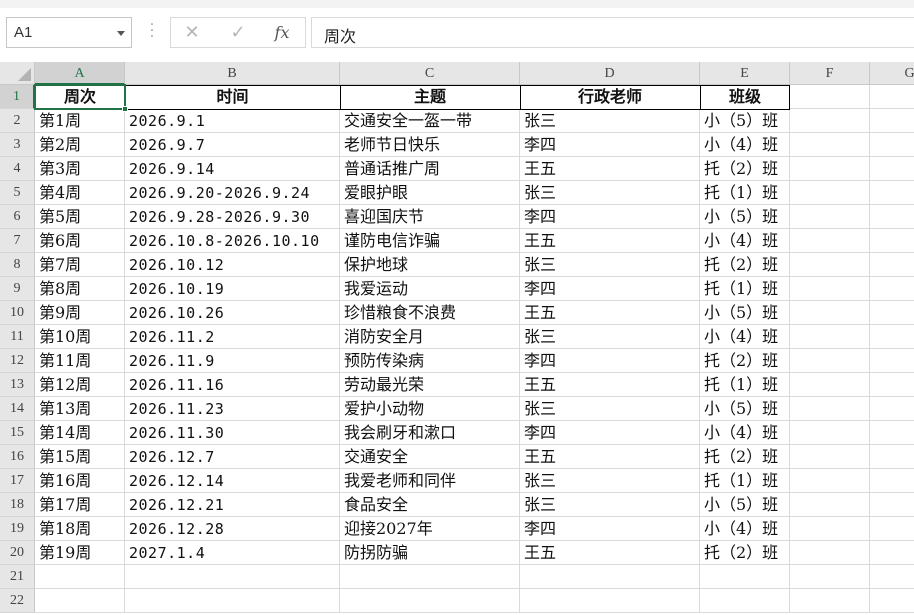 The height and width of the screenshot is (615, 914). What do you see at coordinates (610, 457) in the screenshot?
I see `cell-D16: 王五` at bounding box center [610, 457].